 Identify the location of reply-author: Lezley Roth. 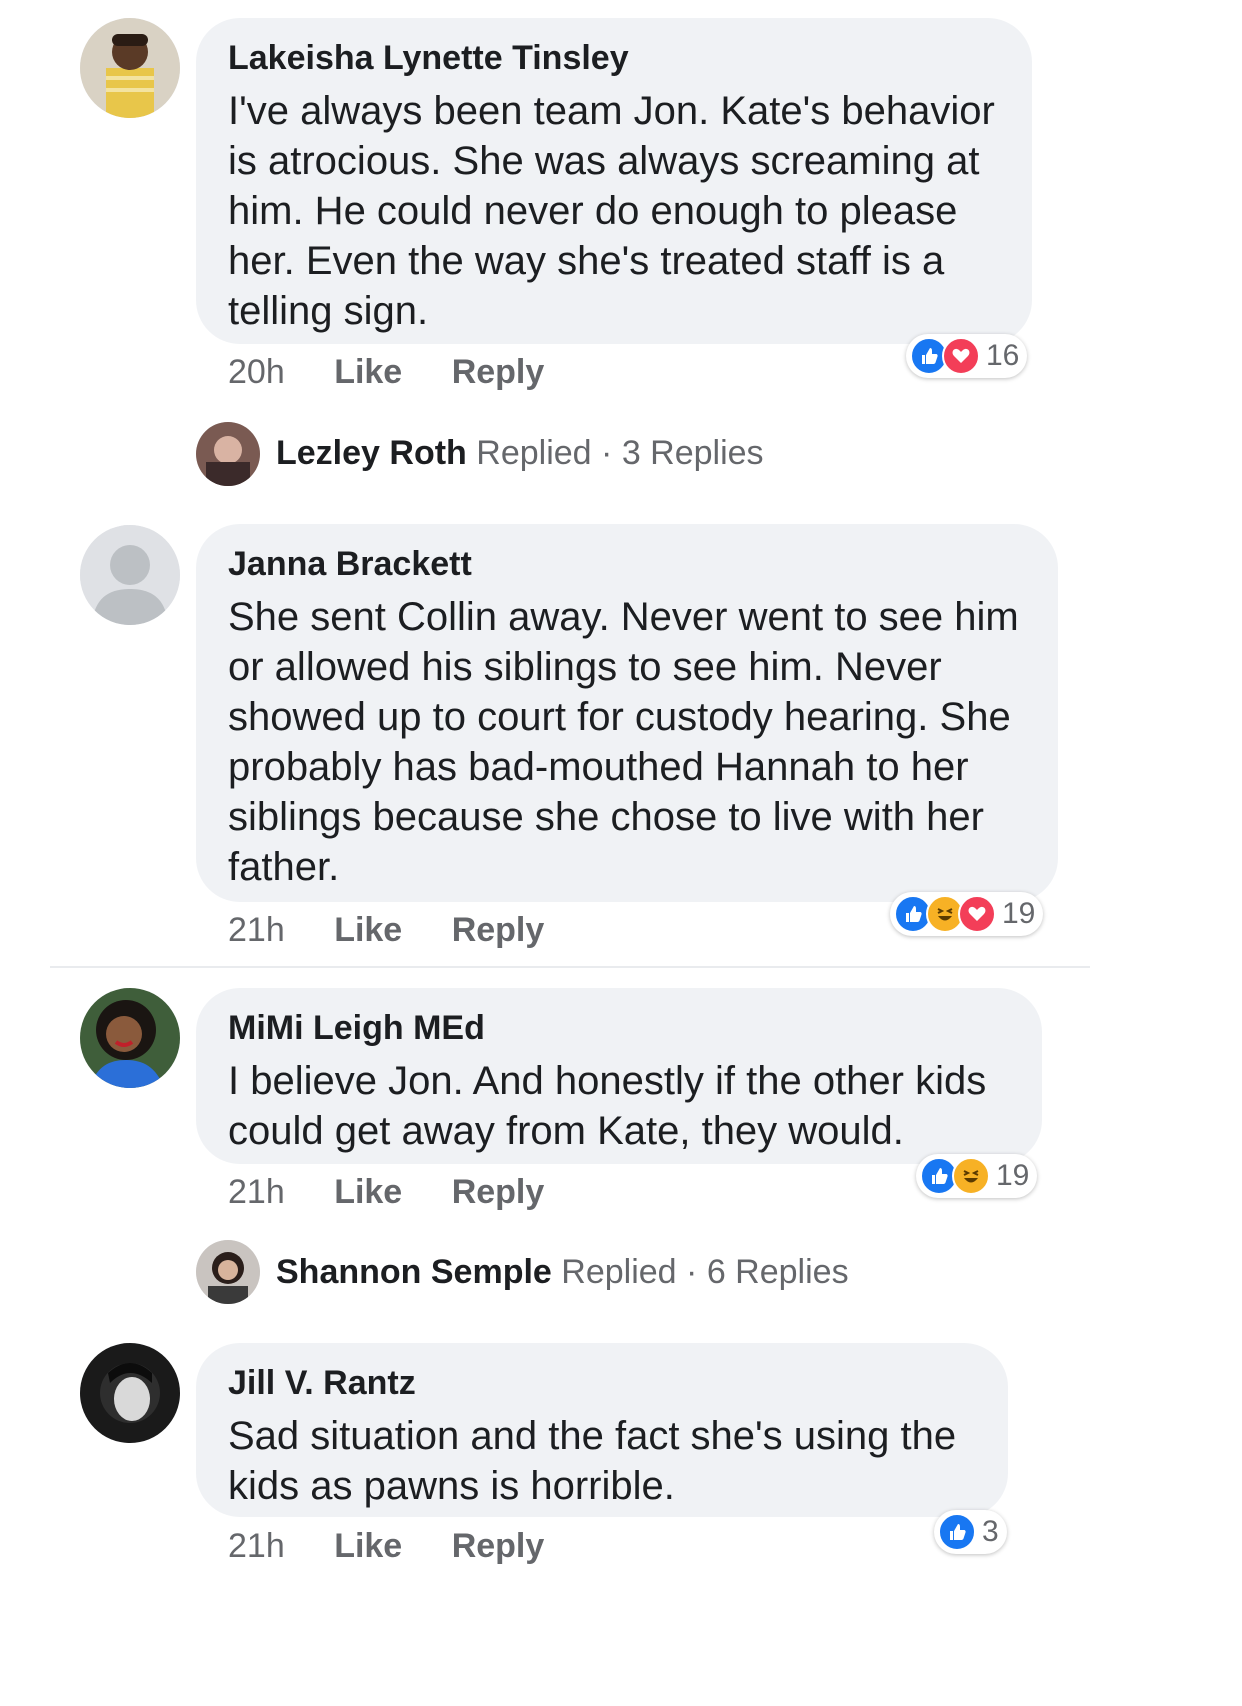
(371, 453).